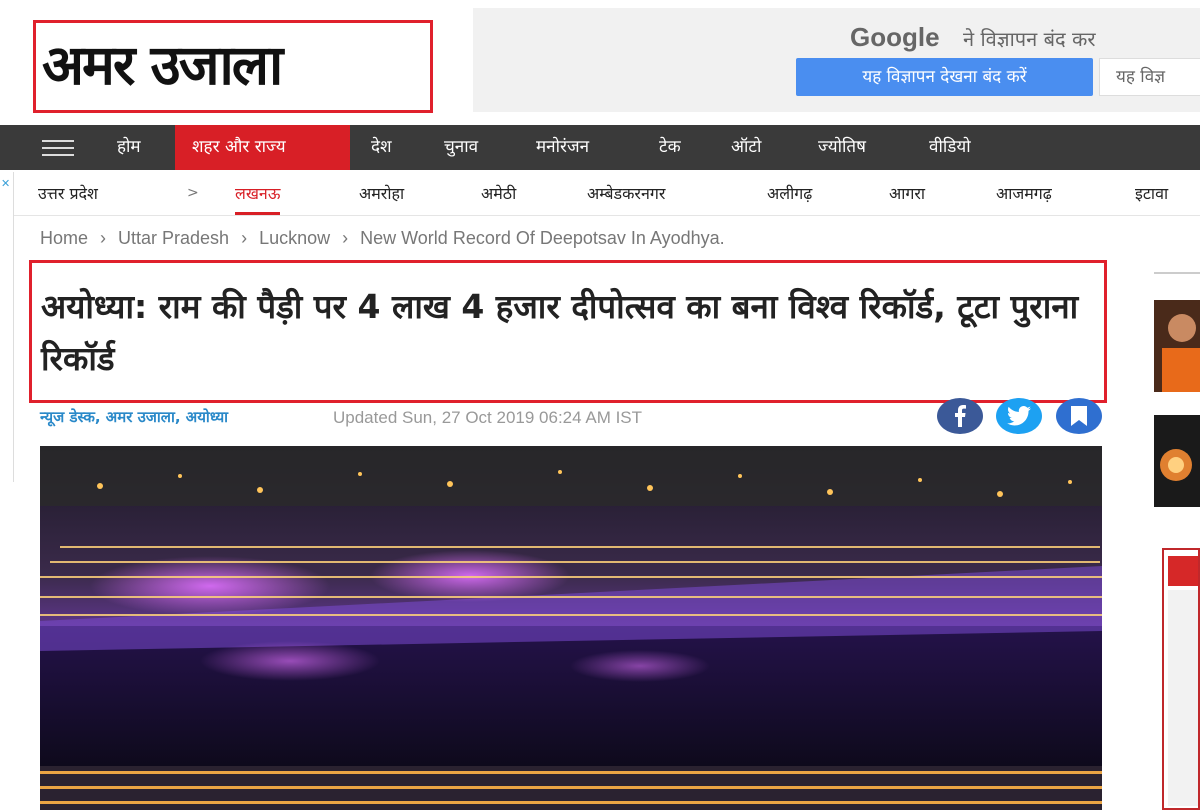 This screenshot has height=810, width=1200. I want to click on sub-nav-agra: आगरा, so click(907, 193).